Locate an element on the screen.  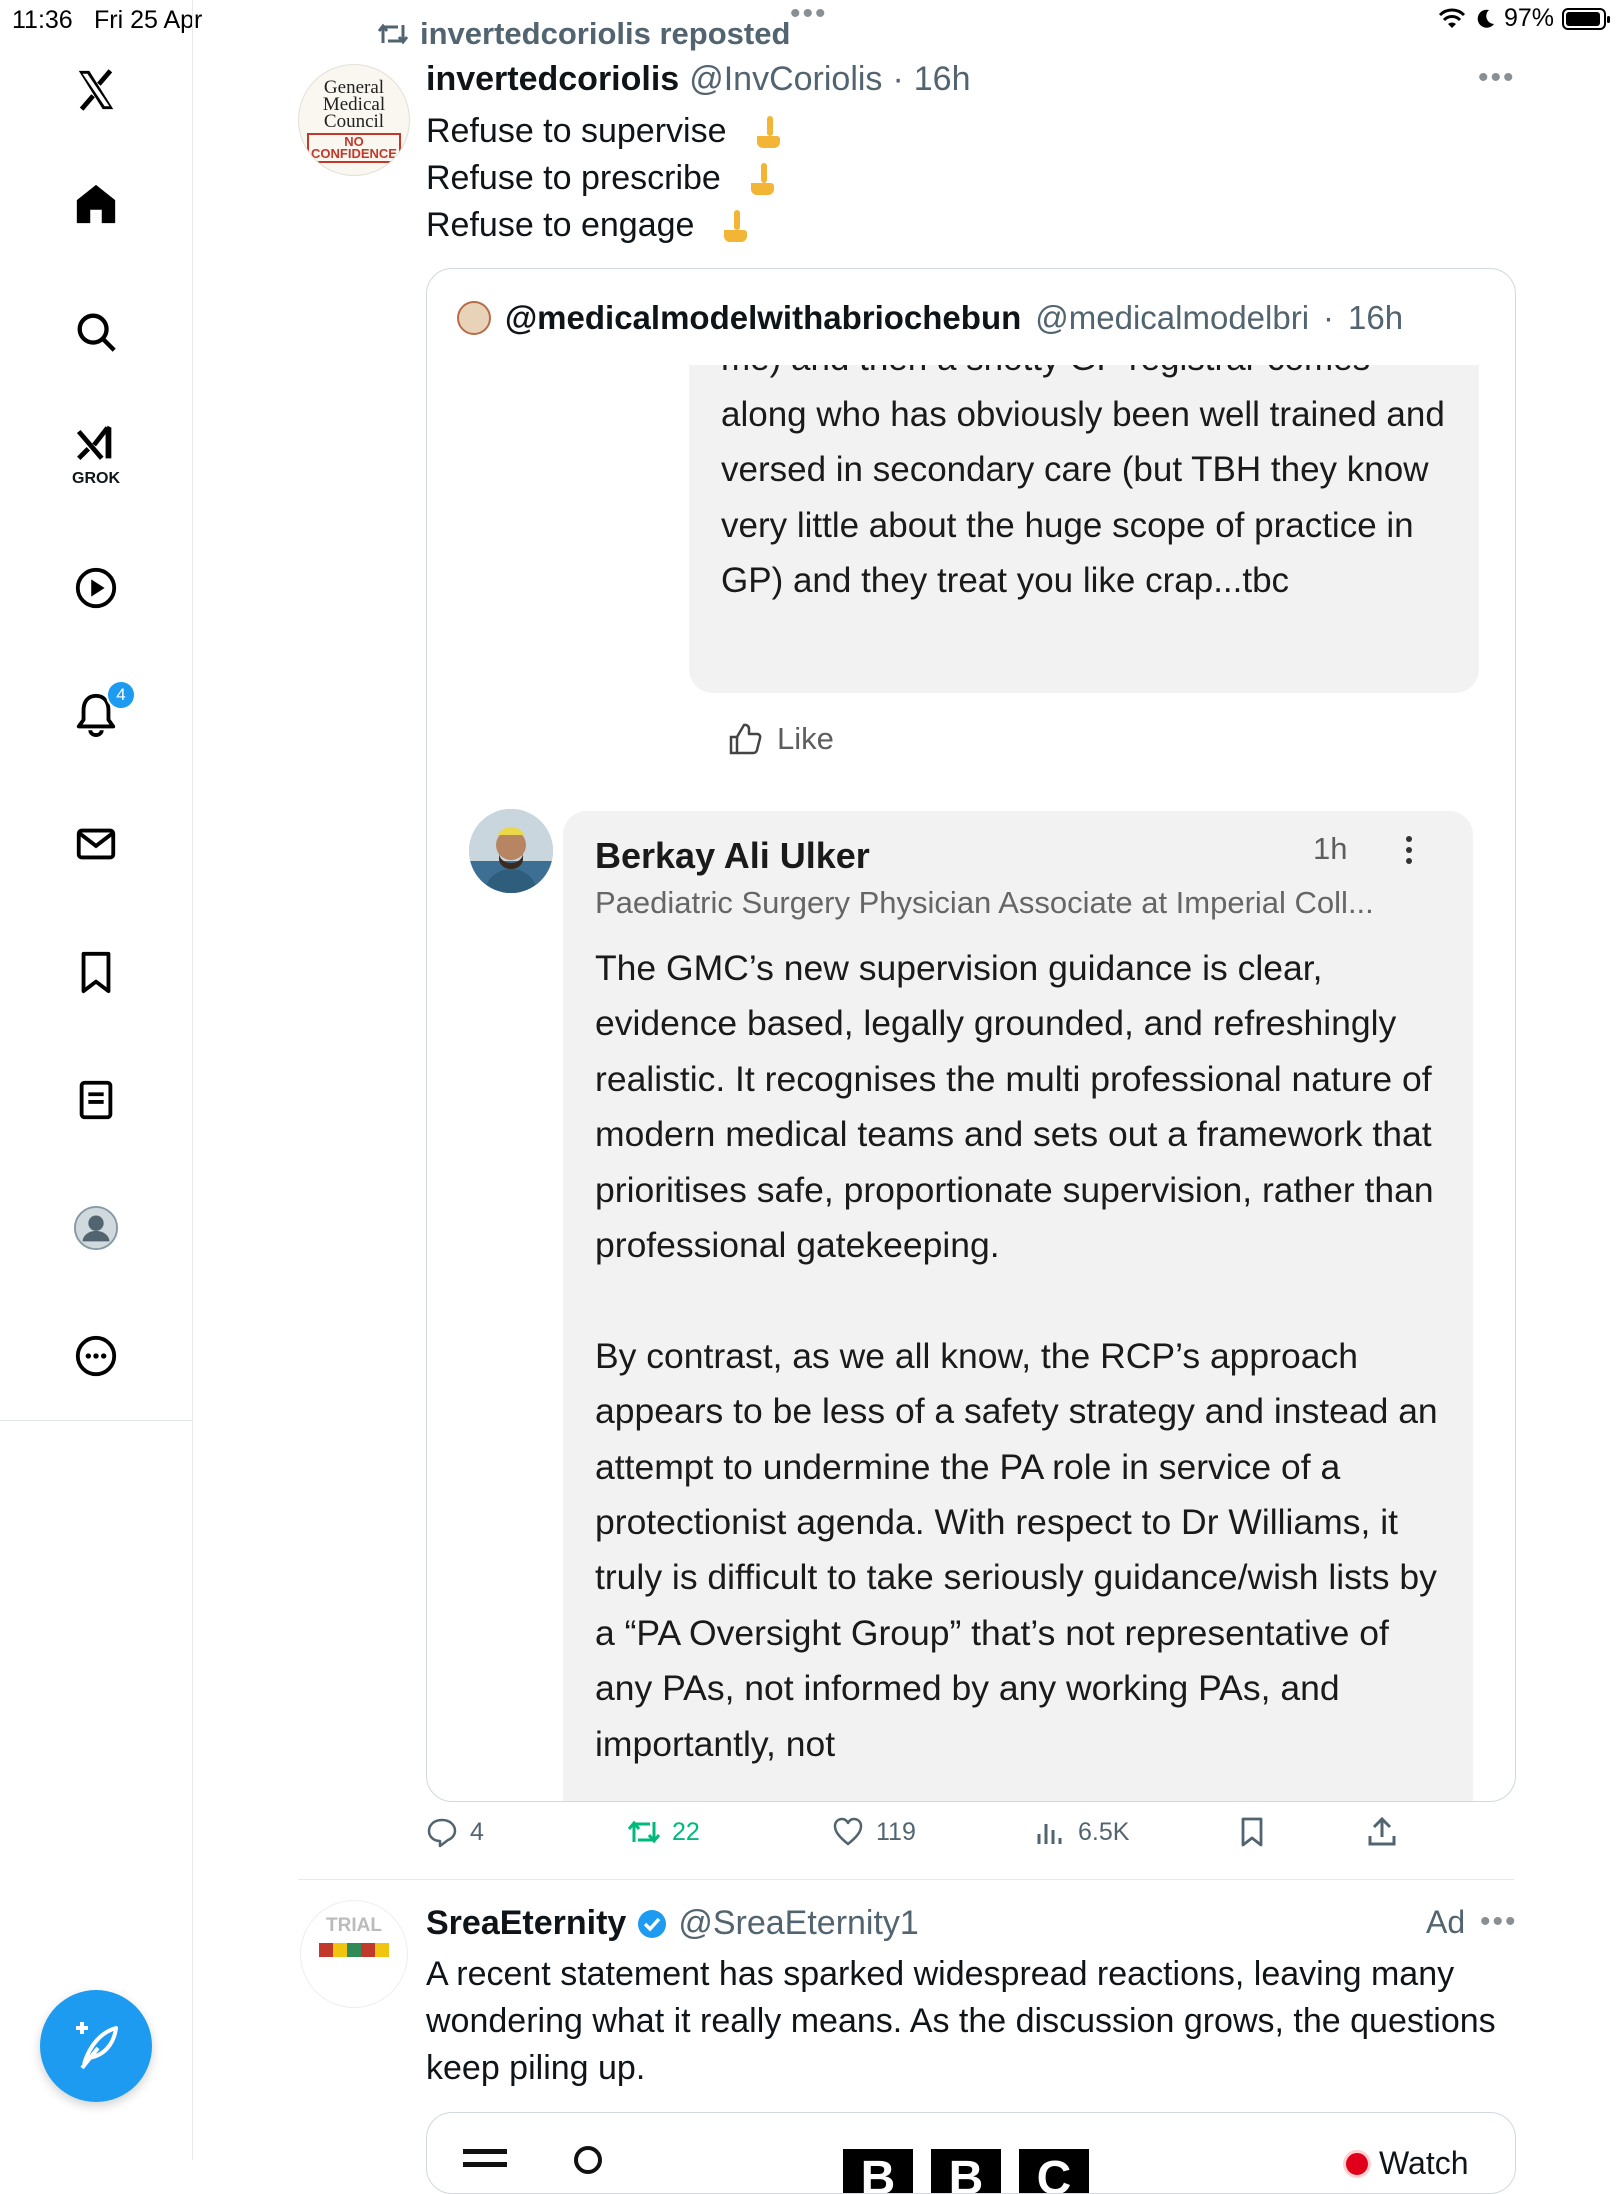
sidebar-item-notifications: 4 is located at coordinates (96, 714).